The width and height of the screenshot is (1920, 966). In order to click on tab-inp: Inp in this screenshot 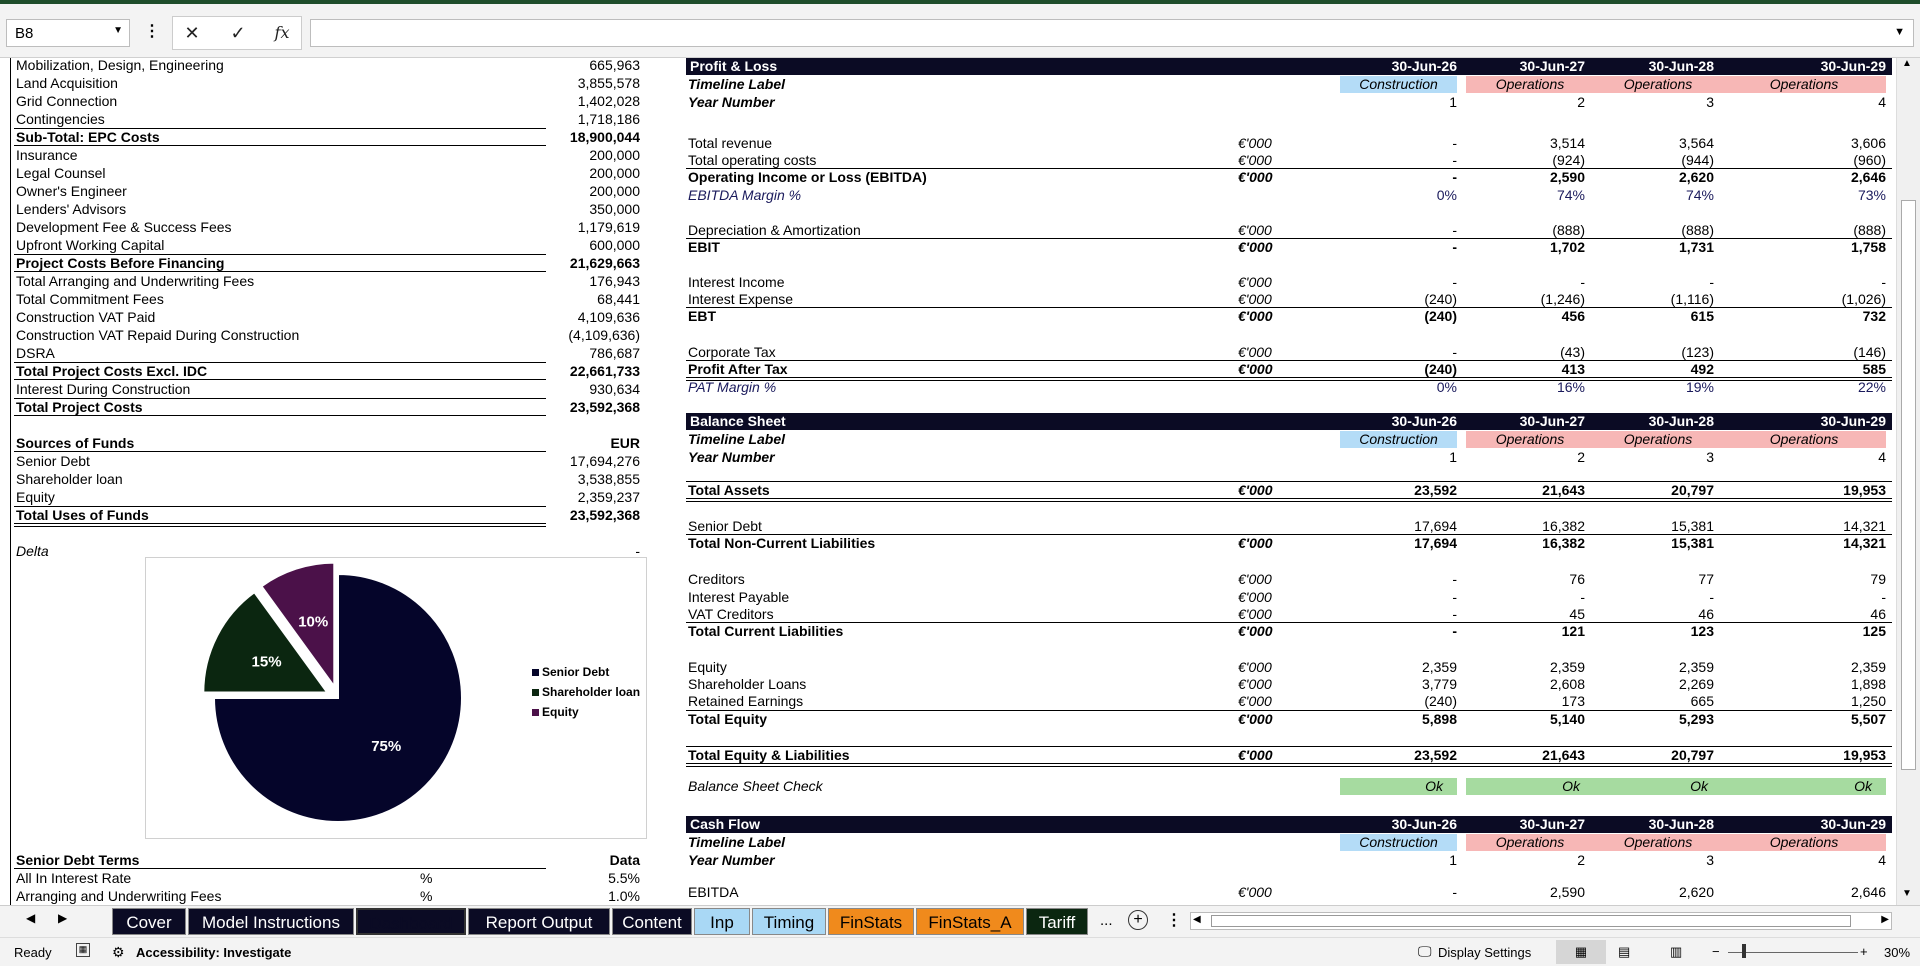, I will do `click(722, 921)`.